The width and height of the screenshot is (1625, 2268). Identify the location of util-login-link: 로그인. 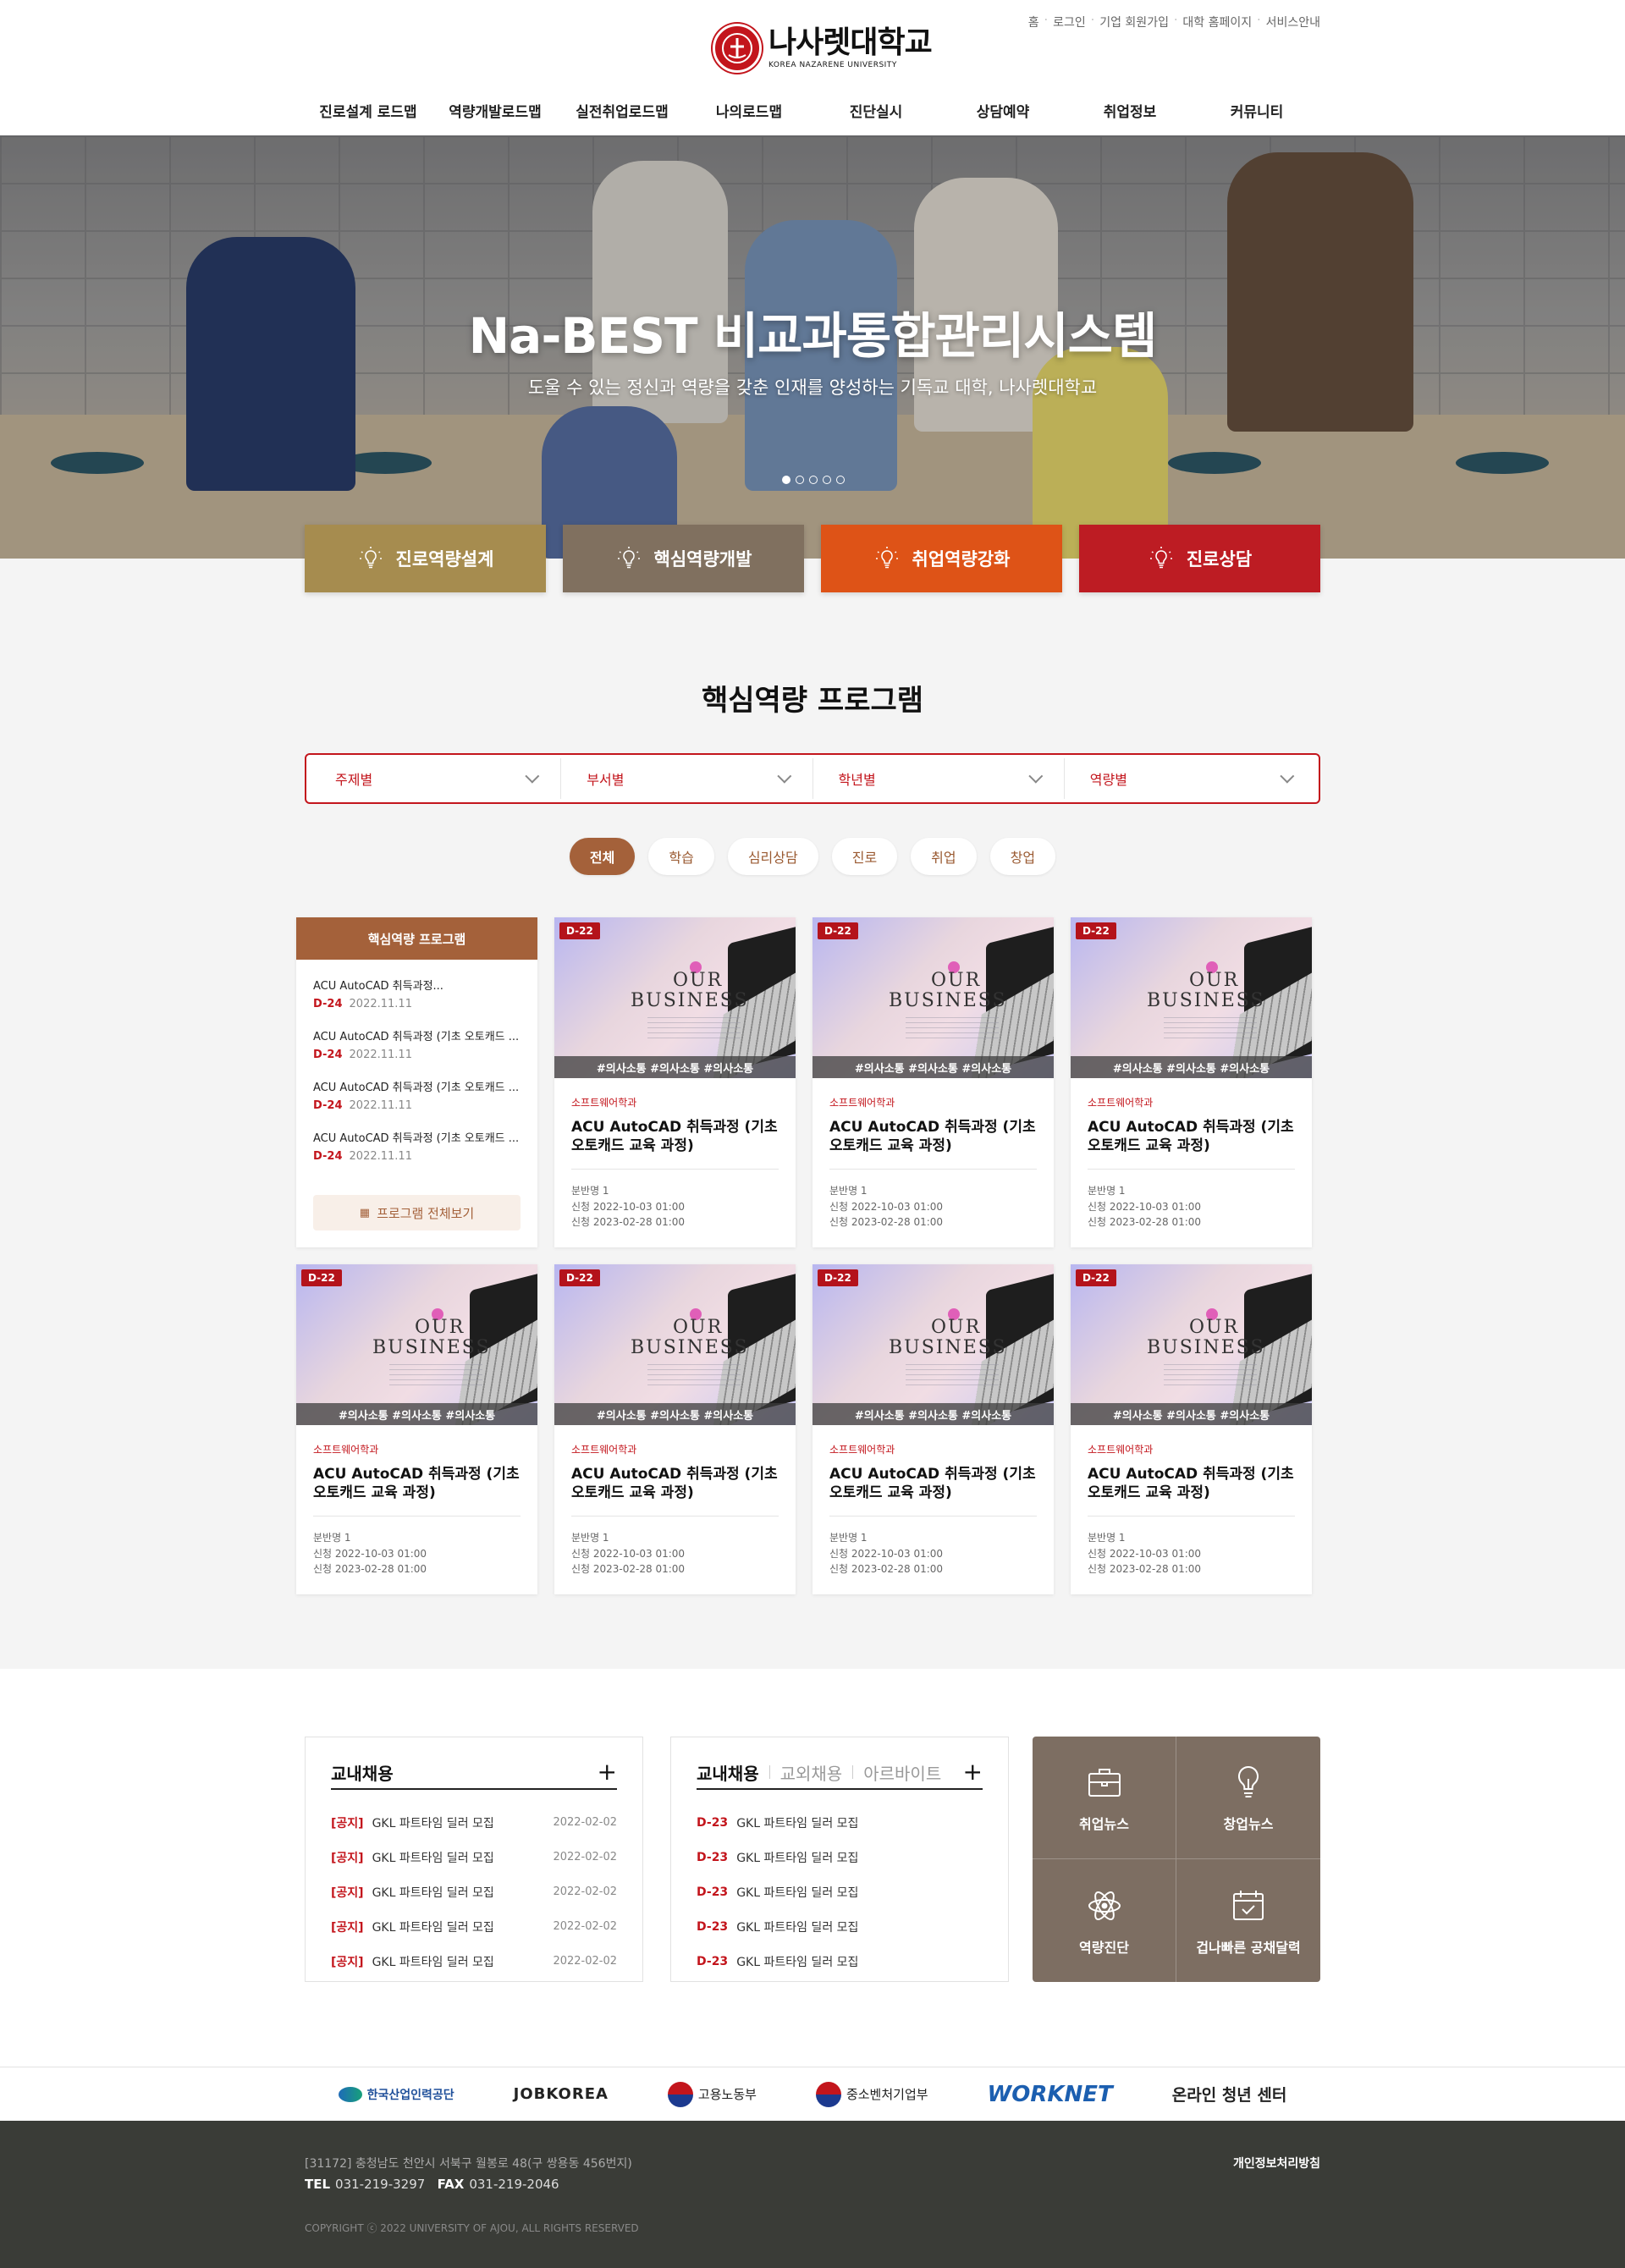
(1069, 22).